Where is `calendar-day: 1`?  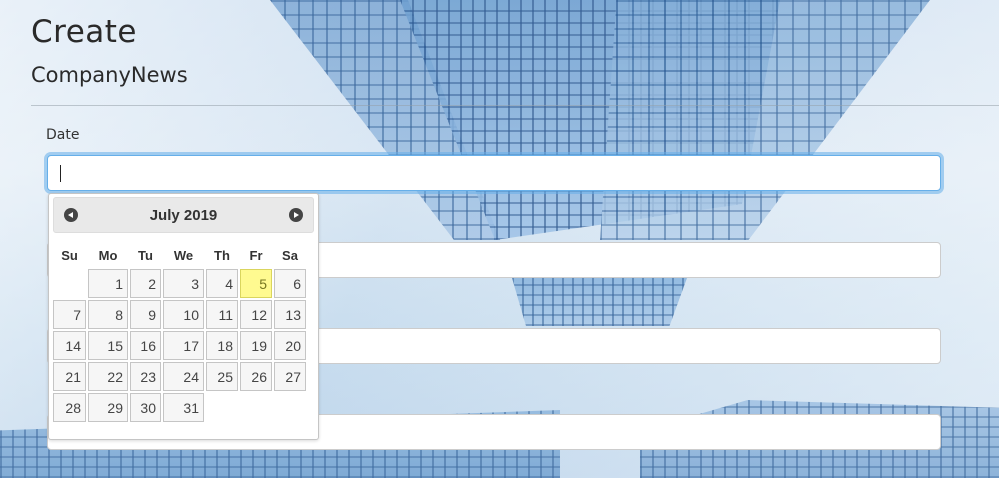 calendar-day: 1 is located at coordinates (108, 283).